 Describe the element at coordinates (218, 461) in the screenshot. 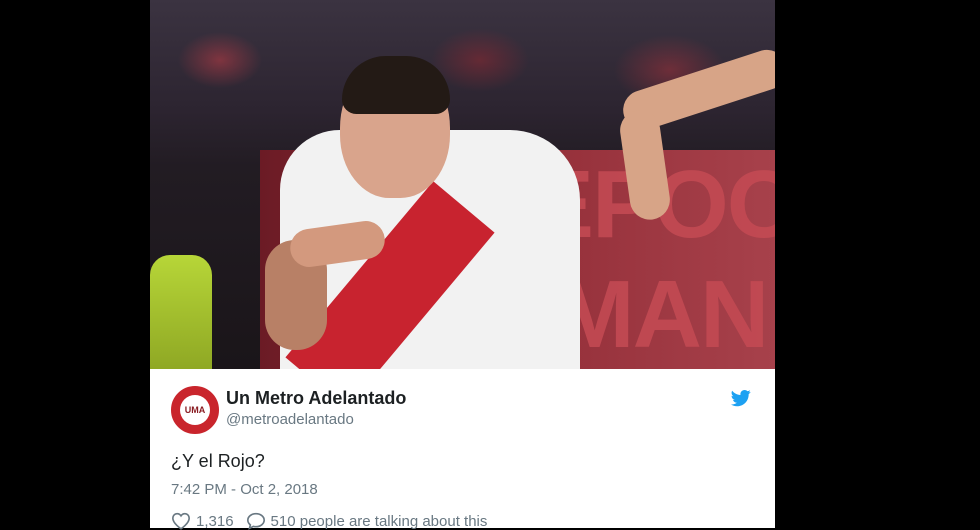

I see `tweet-text: ¿Y el Rojo?` at that location.